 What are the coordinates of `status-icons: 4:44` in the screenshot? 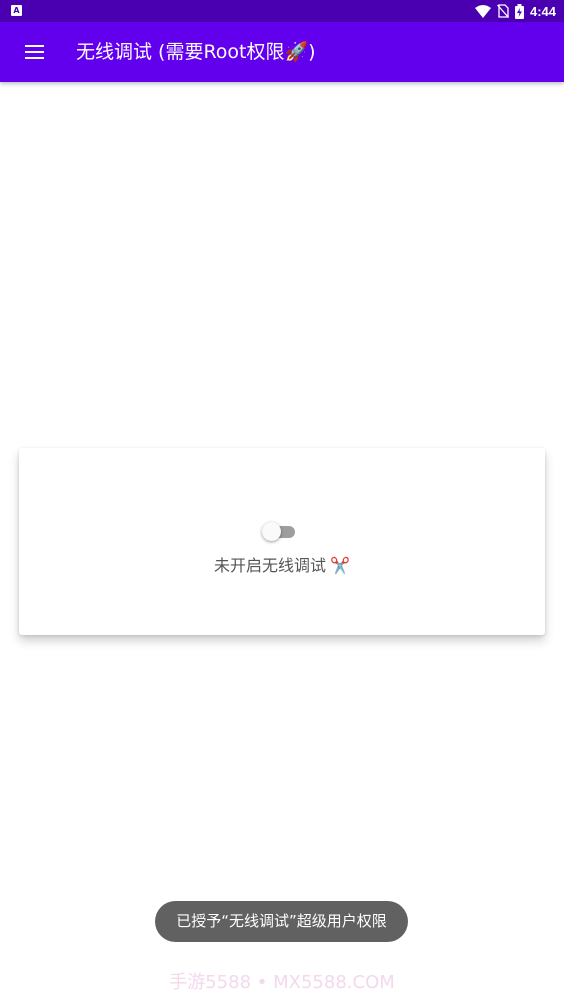 It's located at (515, 11).